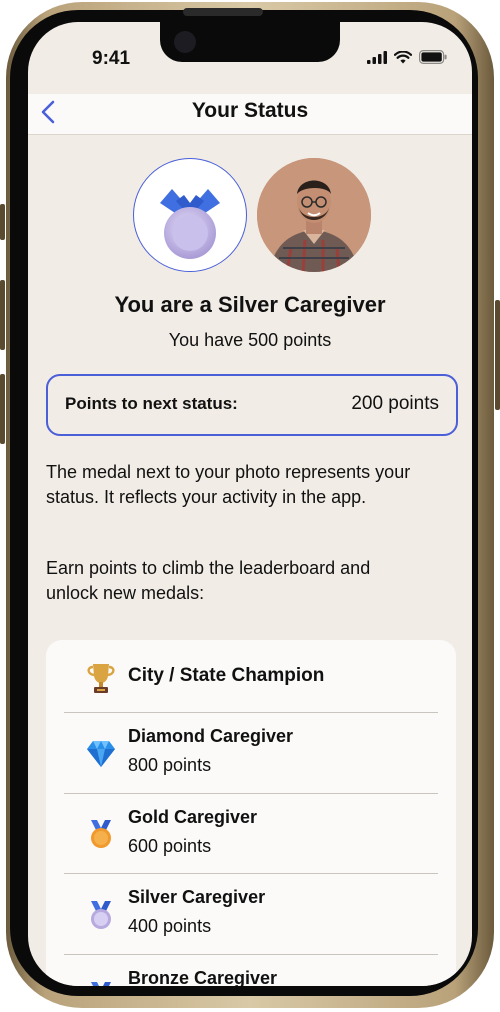 Image resolution: width=500 pixels, height=1012 pixels. Describe the element at coordinates (111, 58) in the screenshot. I see `status-time: 9:41` at that location.